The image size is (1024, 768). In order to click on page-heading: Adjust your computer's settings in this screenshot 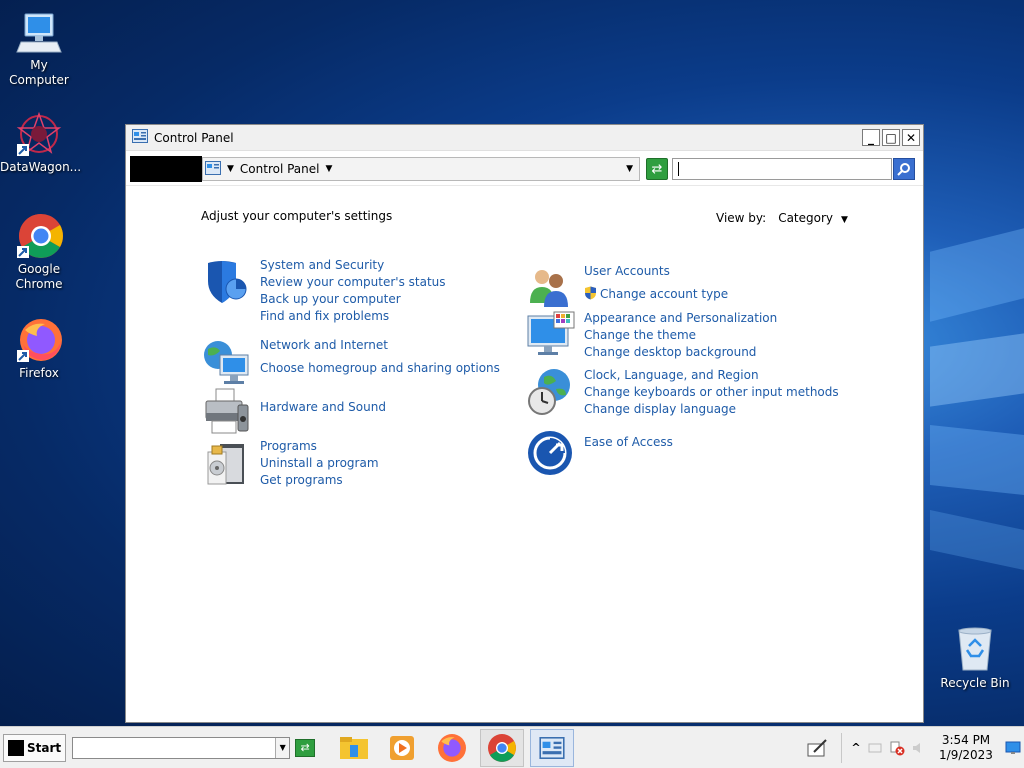, I will do `click(297, 216)`.